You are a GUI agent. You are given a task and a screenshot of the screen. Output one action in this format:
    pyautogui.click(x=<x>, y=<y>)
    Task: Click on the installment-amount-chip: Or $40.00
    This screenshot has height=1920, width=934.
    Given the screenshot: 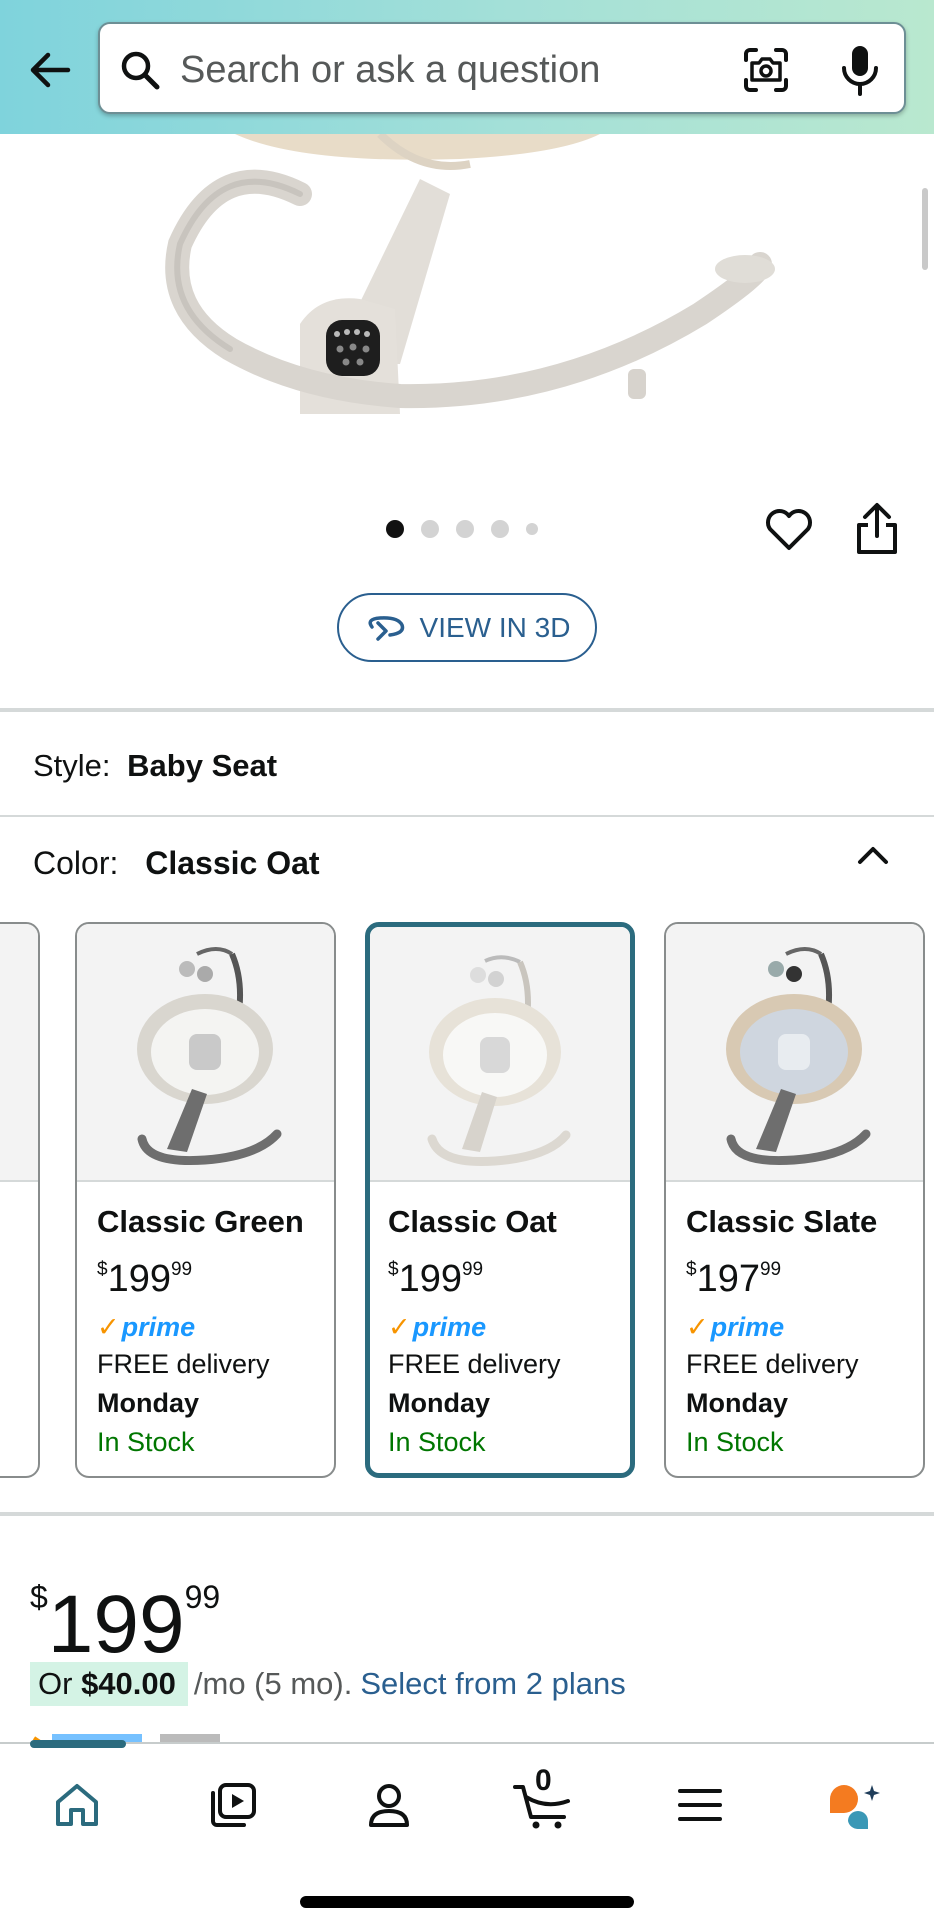 What is the action you would take?
    pyautogui.click(x=109, y=1684)
    